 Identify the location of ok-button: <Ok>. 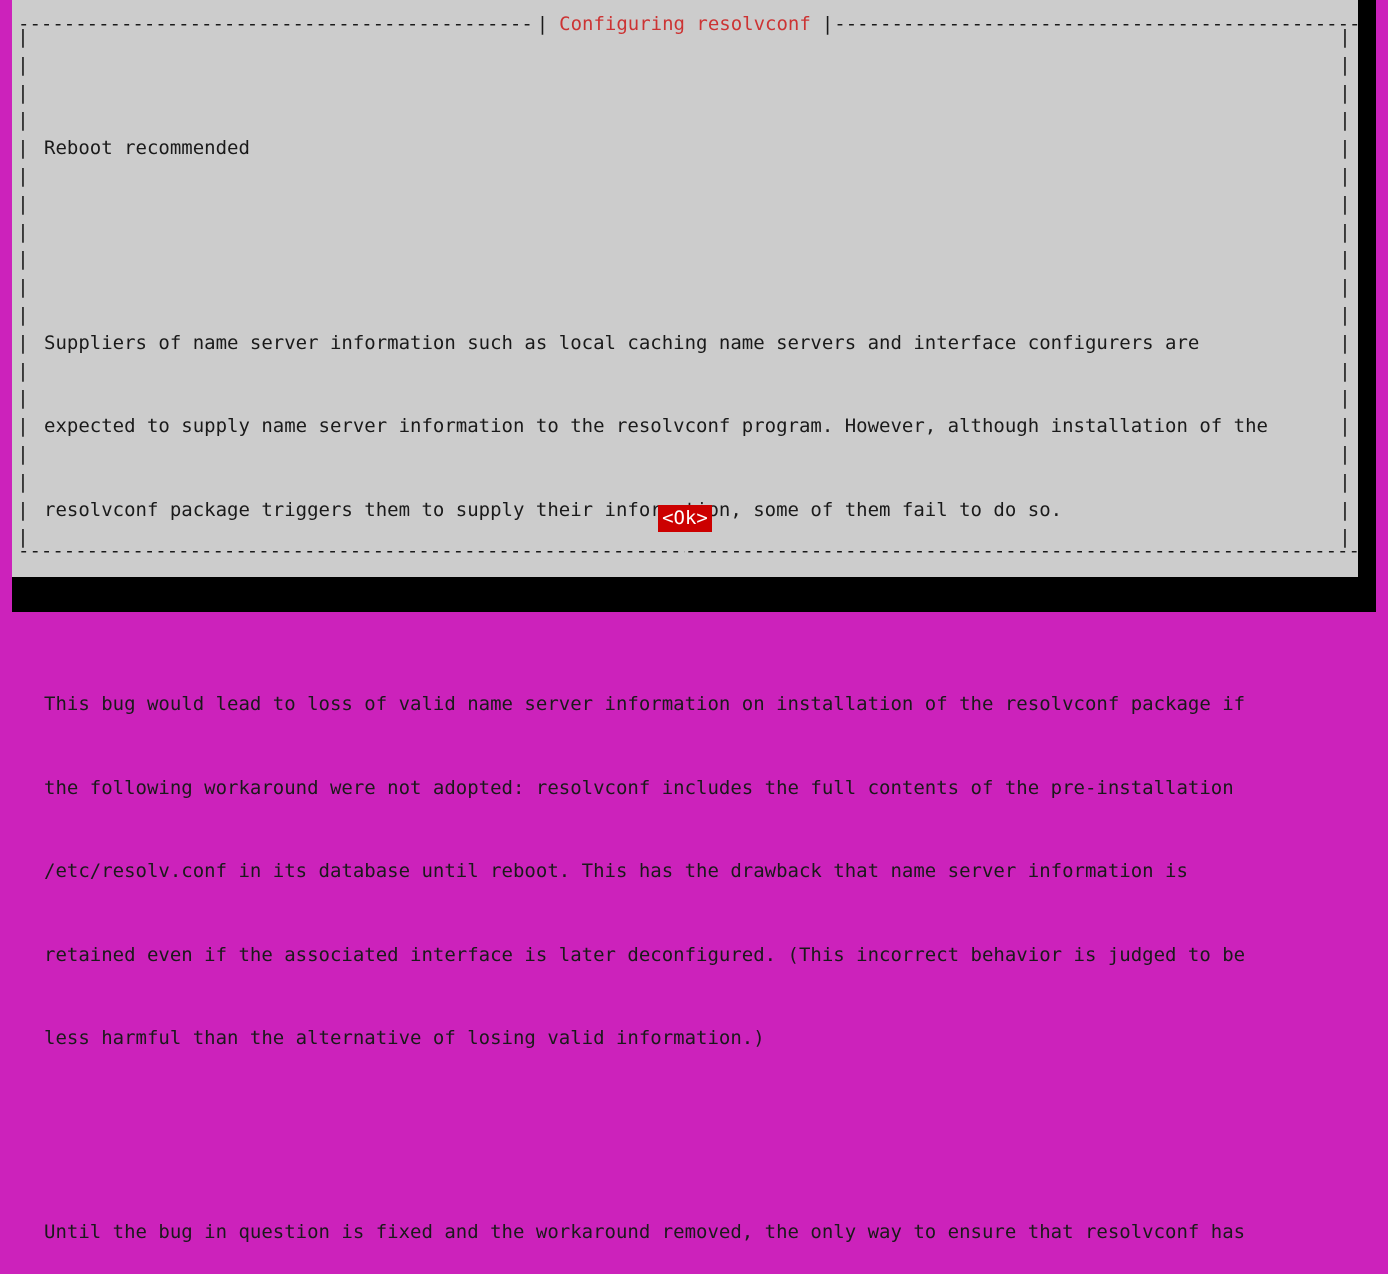
(685, 518).